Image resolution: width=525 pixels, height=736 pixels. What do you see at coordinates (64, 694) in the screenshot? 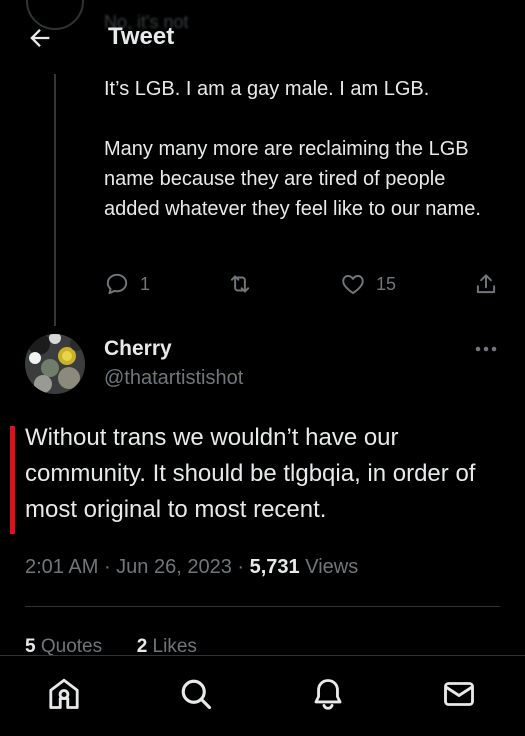
I see `home-icon` at bounding box center [64, 694].